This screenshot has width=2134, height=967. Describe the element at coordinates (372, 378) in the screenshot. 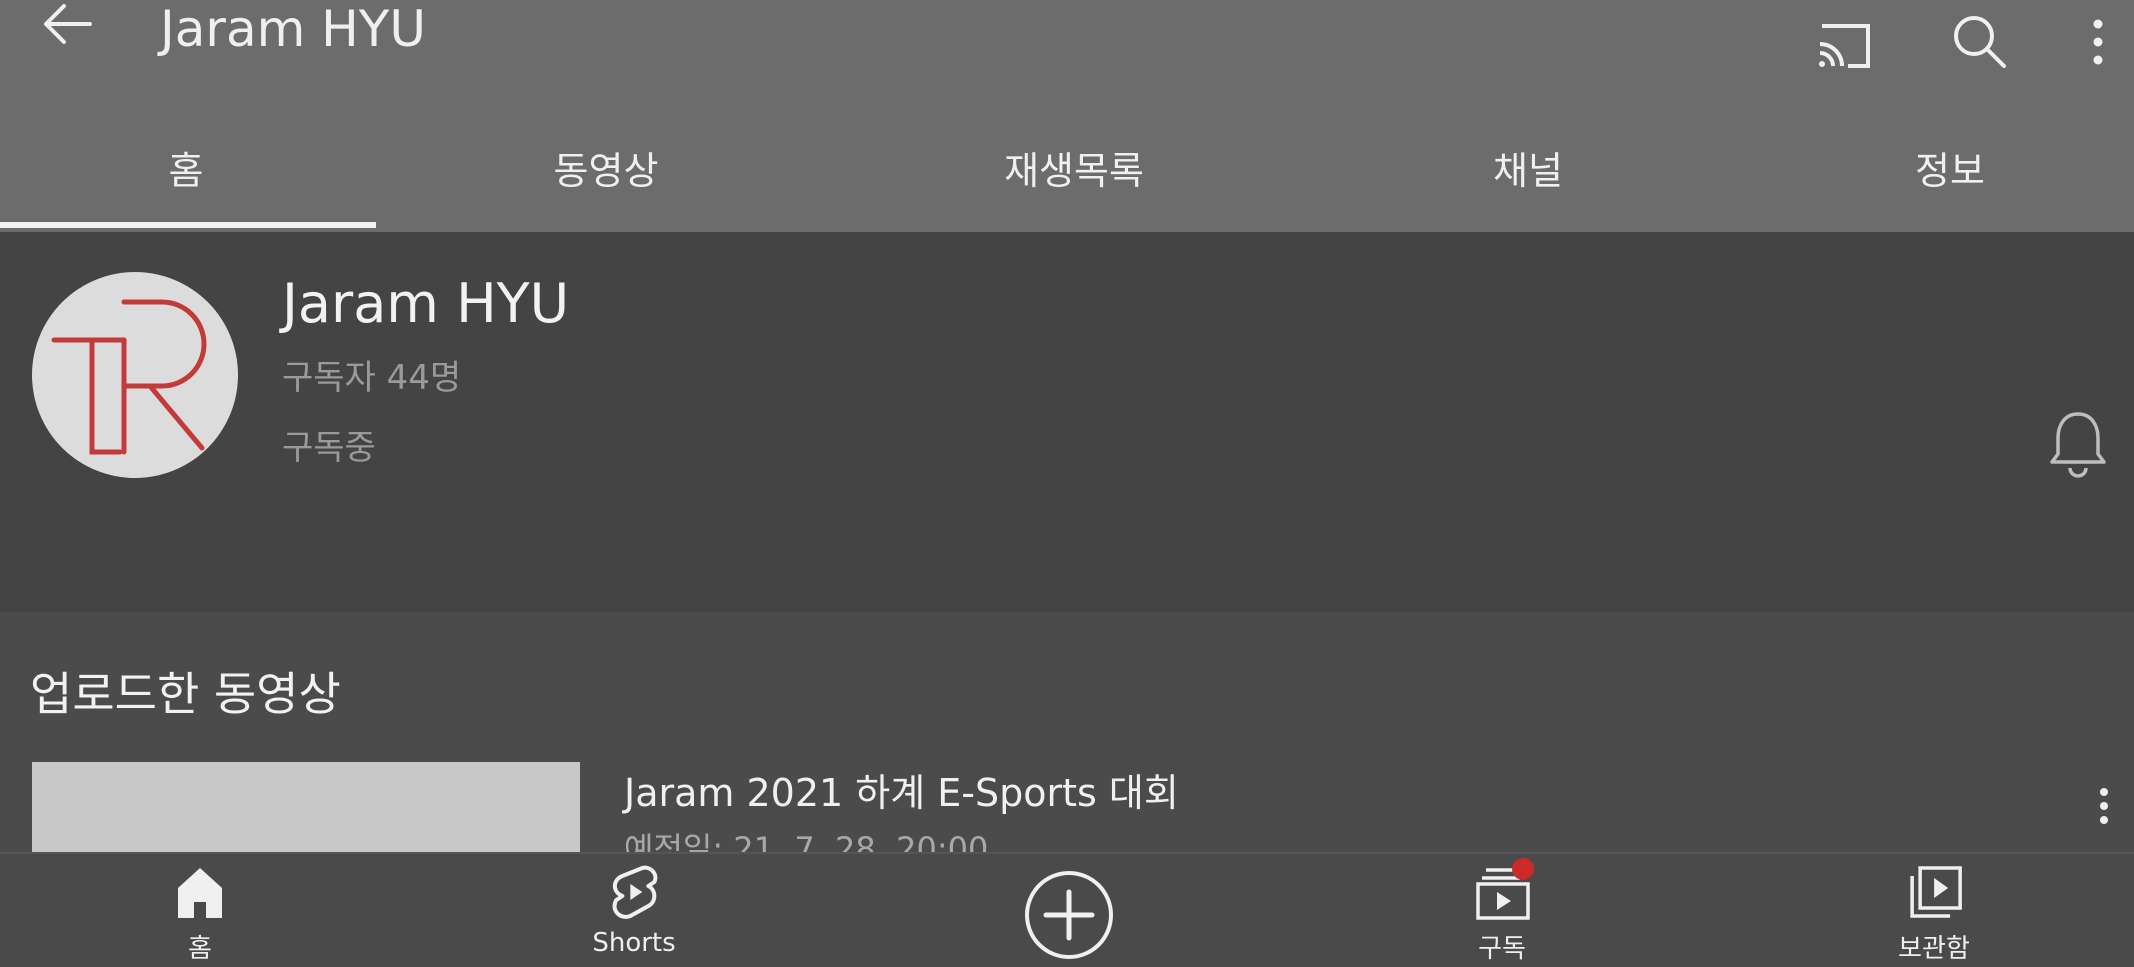

I see `subscriber-count: 구독자 44명` at that location.